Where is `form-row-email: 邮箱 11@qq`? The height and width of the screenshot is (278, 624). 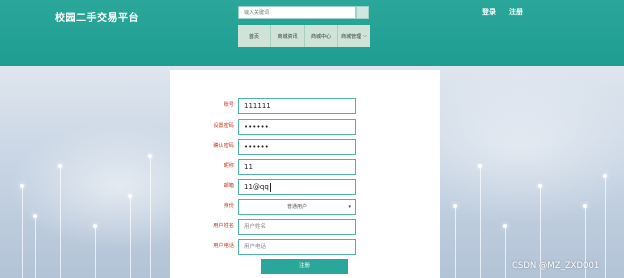
form-row-email: 邮箱 11@qq is located at coordinates (305, 187).